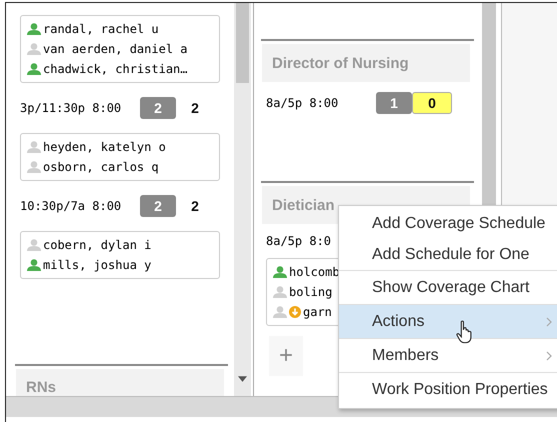 The height and width of the screenshot is (422, 557). Describe the element at coordinates (432, 103) in the screenshot. I see `filled-count: 0` at that location.